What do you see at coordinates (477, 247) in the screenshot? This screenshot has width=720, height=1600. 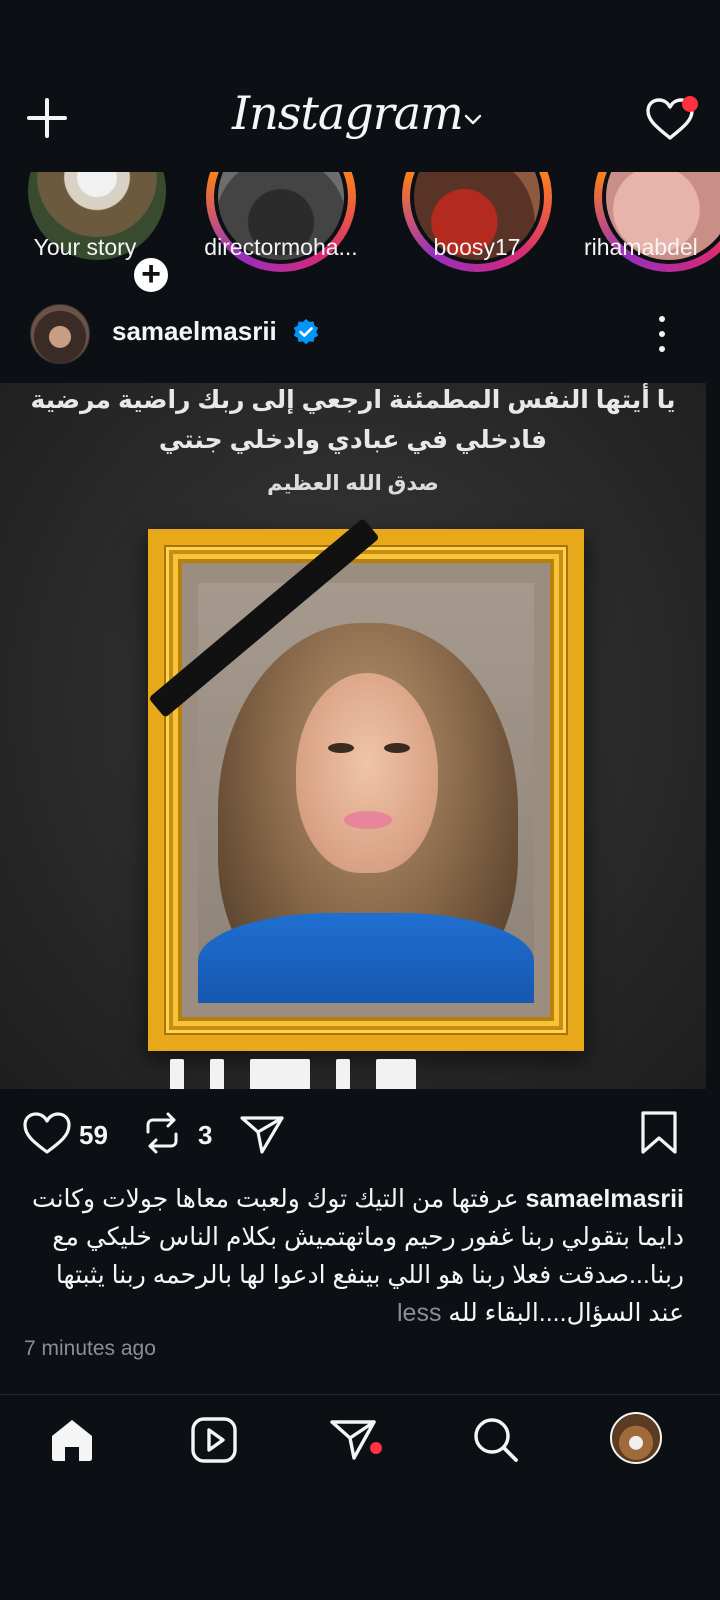 I see `story-label: boosy17` at bounding box center [477, 247].